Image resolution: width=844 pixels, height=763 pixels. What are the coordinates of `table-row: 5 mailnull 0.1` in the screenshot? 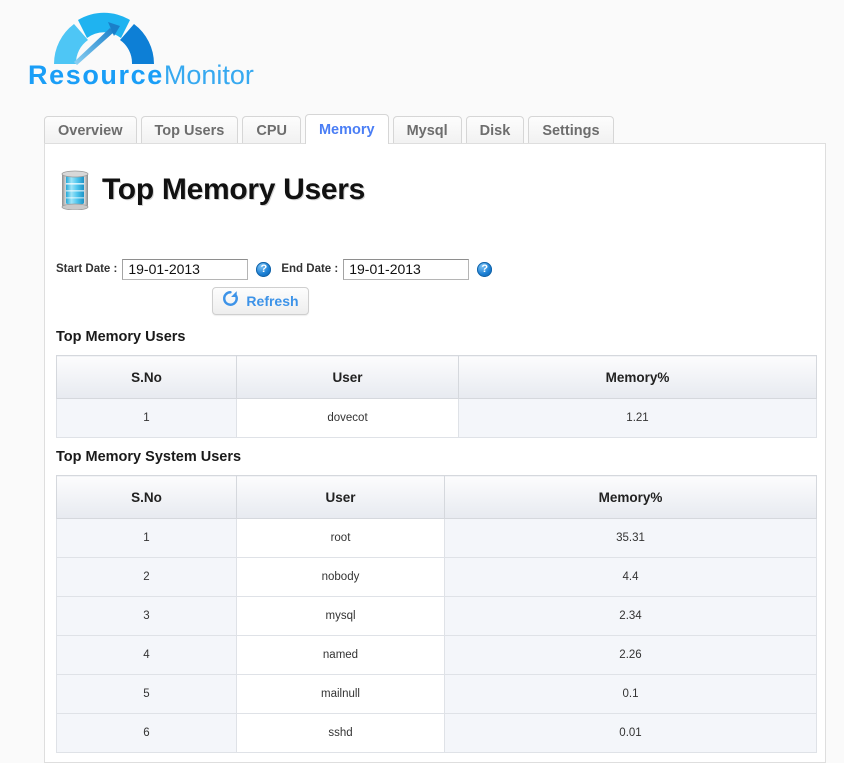 It's located at (436, 694).